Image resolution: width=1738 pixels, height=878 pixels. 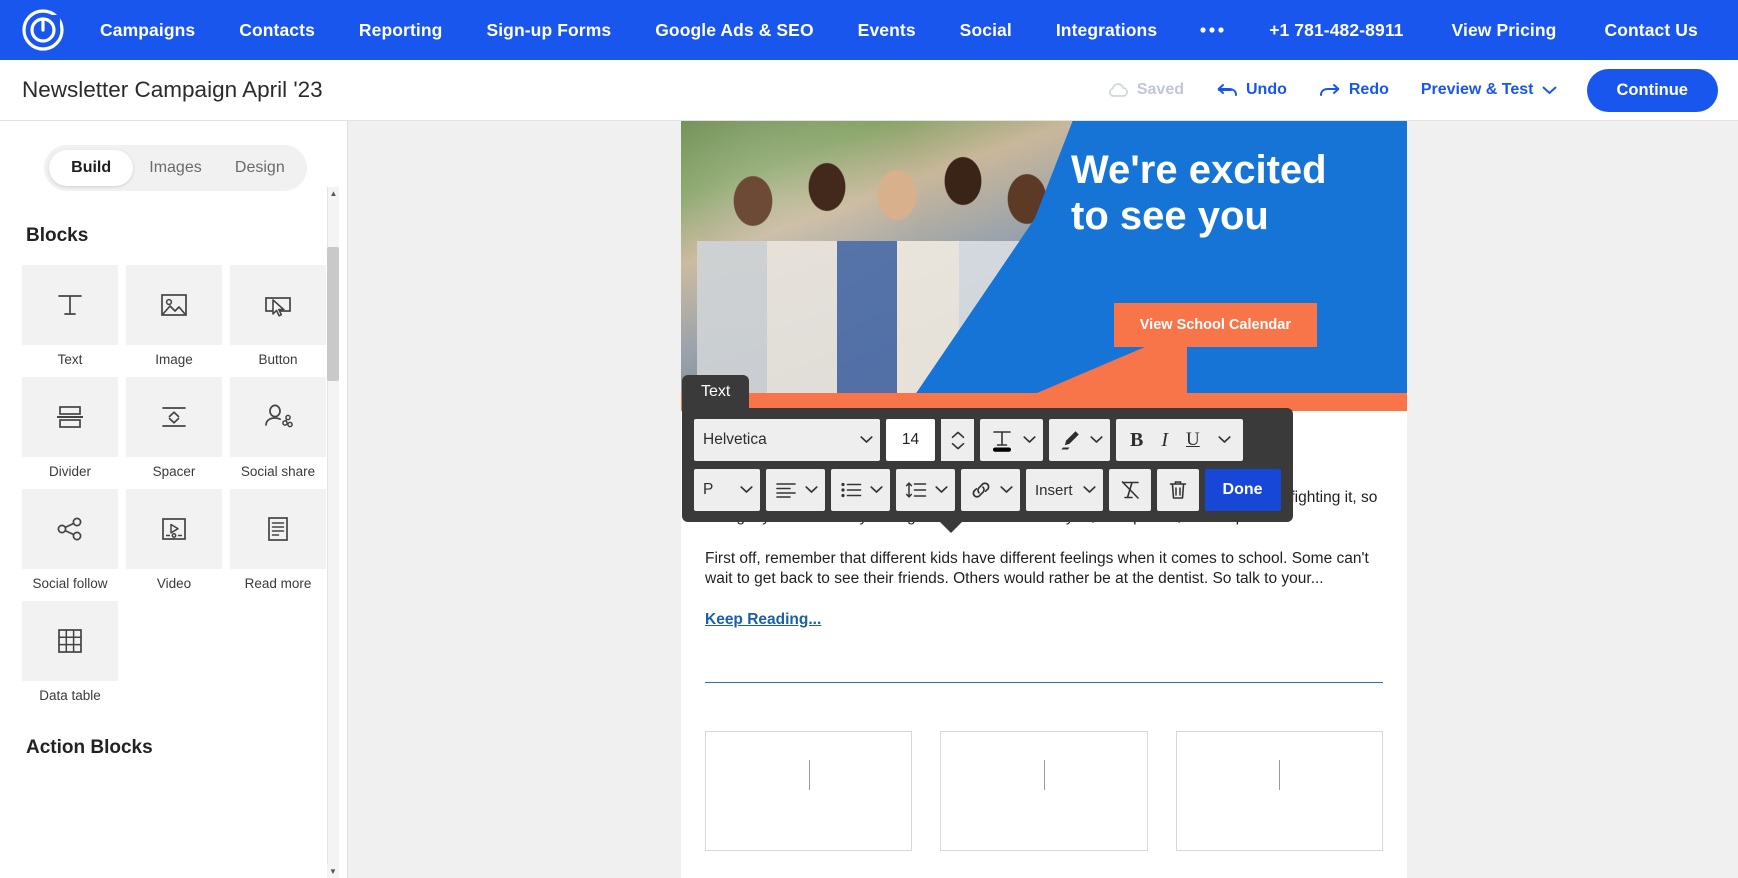 I want to click on block-data-table: Data table, so click(x=70, y=652).